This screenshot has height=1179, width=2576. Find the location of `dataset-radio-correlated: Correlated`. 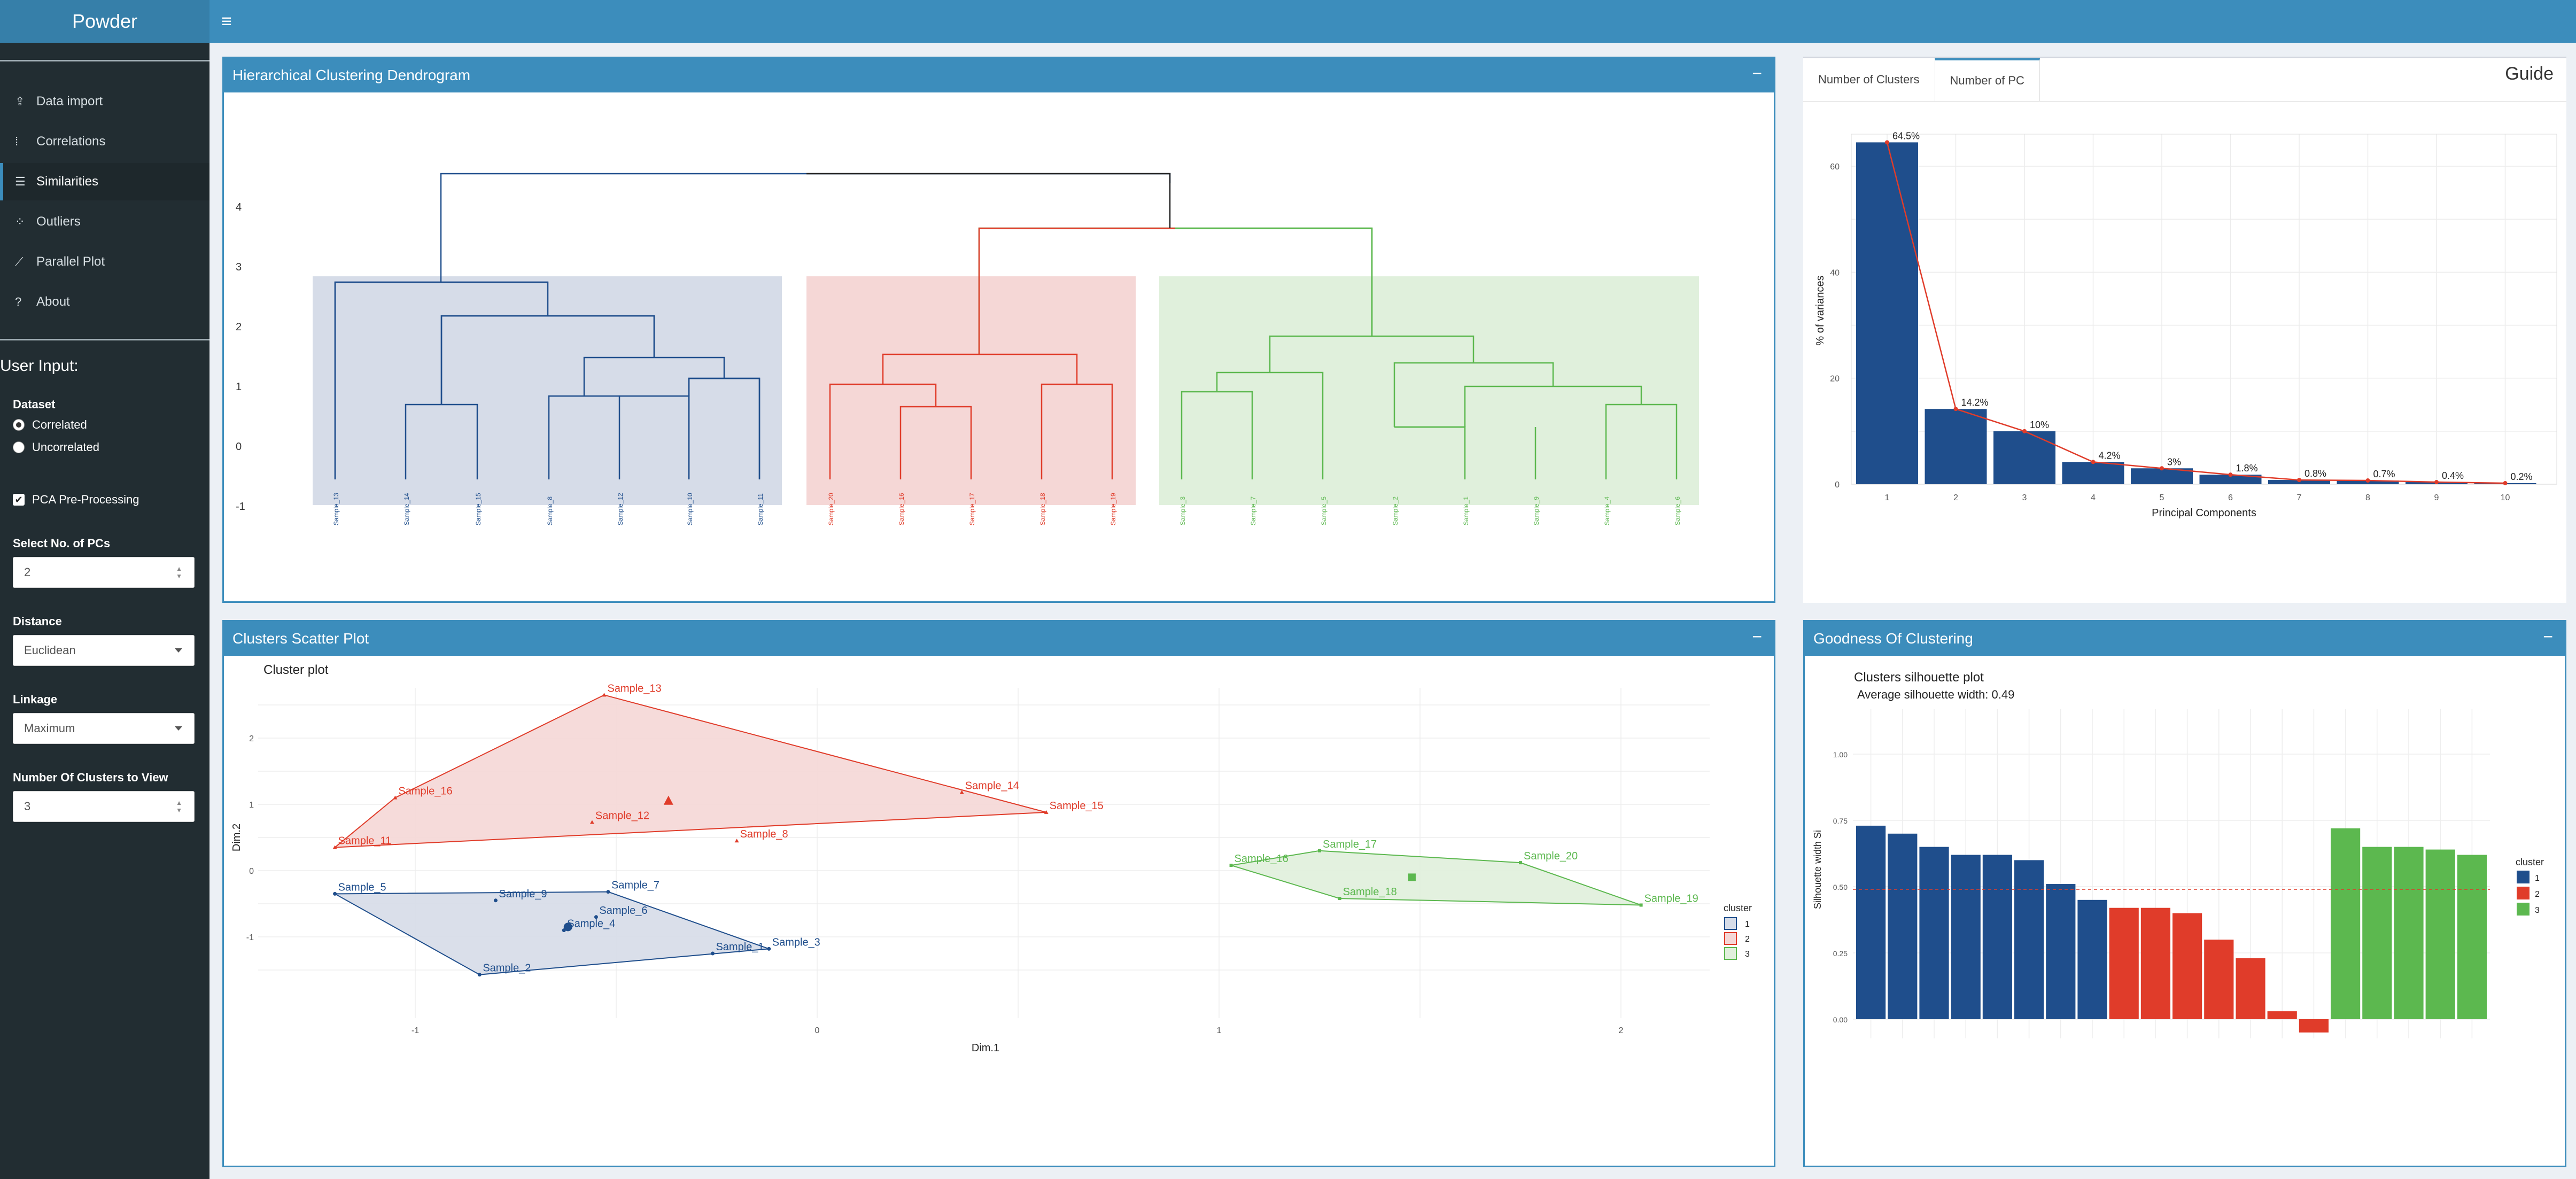

dataset-radio-correlated: Correlated is located at coordinates (50, 425).